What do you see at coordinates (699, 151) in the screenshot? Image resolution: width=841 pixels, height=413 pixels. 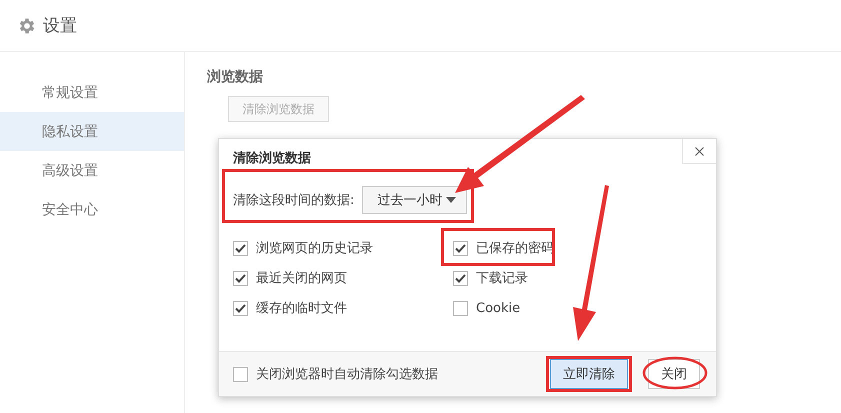 I see `close-button` at bounding box center [699, 151].